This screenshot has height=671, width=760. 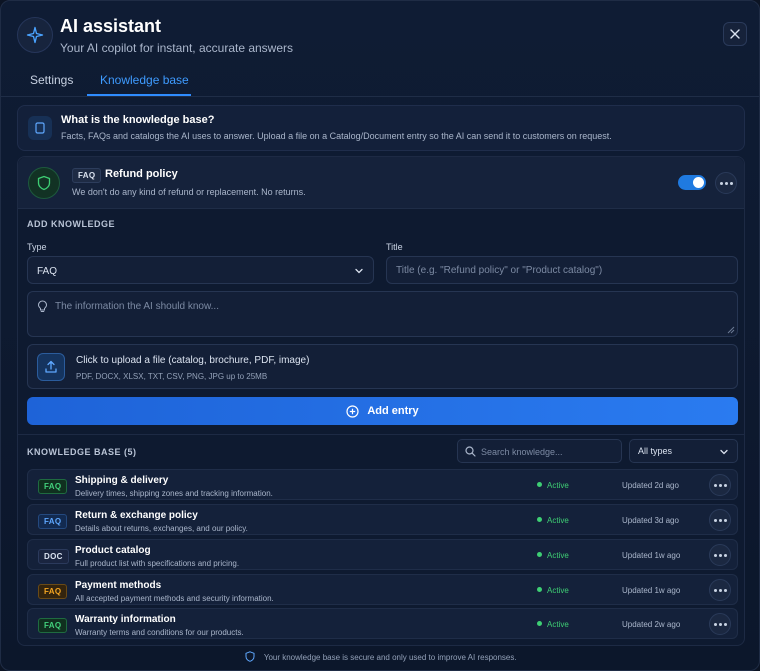 I want to click on search-input, so click(x=548, y=451).